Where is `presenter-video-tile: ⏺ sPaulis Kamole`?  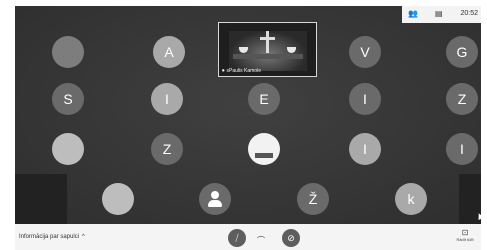
presenter-video-tile: ⏺ sPaulis Kamole is located at coordinates (267, 49).